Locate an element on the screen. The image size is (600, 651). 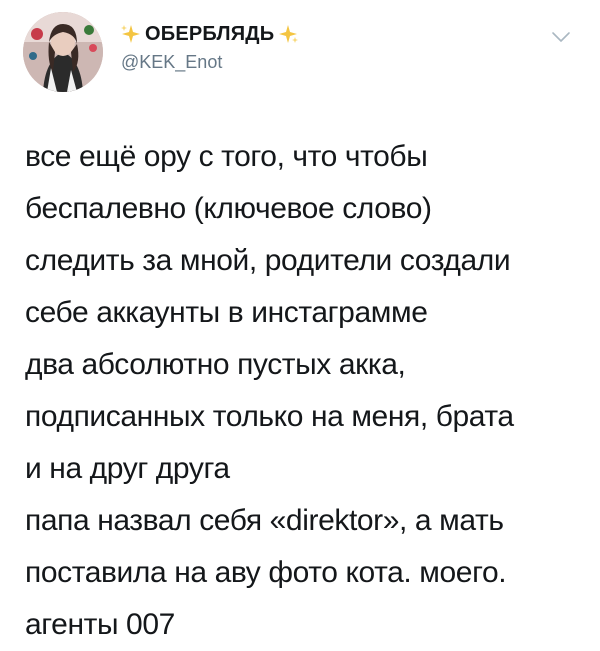
avatar-photo-icon is located at coordinates (63, 52).